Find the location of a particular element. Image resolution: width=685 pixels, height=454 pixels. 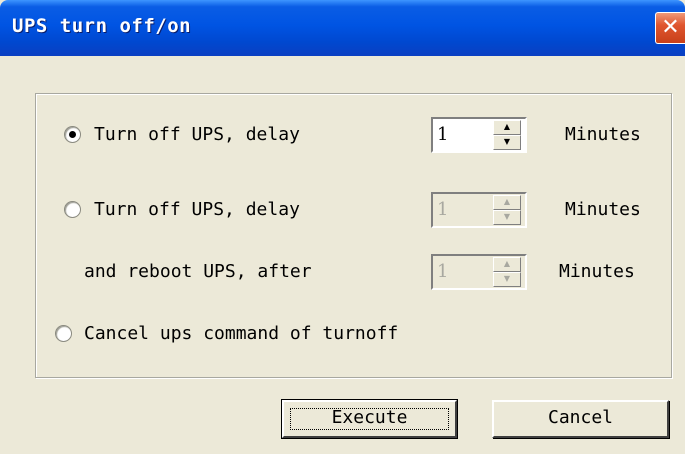

turn-off-delay-spinner: 1 ▲ ▼ is located at coordinates (479, 135).